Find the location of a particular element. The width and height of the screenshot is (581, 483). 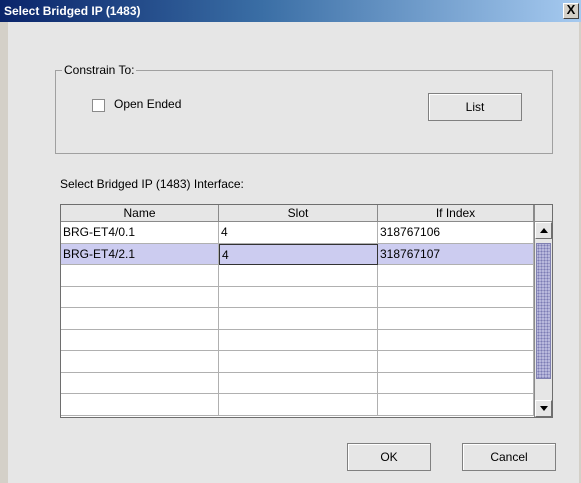

column-header-if-index: If Index is located at coordinates (456, 213).